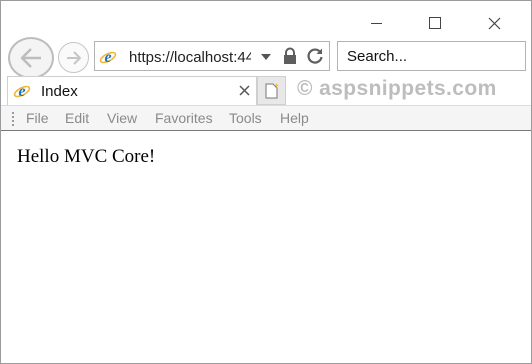 The width and height of the screenshot is (532, 364). Describe the element at coordinates (122, 118) in the screenshot. I see `menu-view: View` at that location.